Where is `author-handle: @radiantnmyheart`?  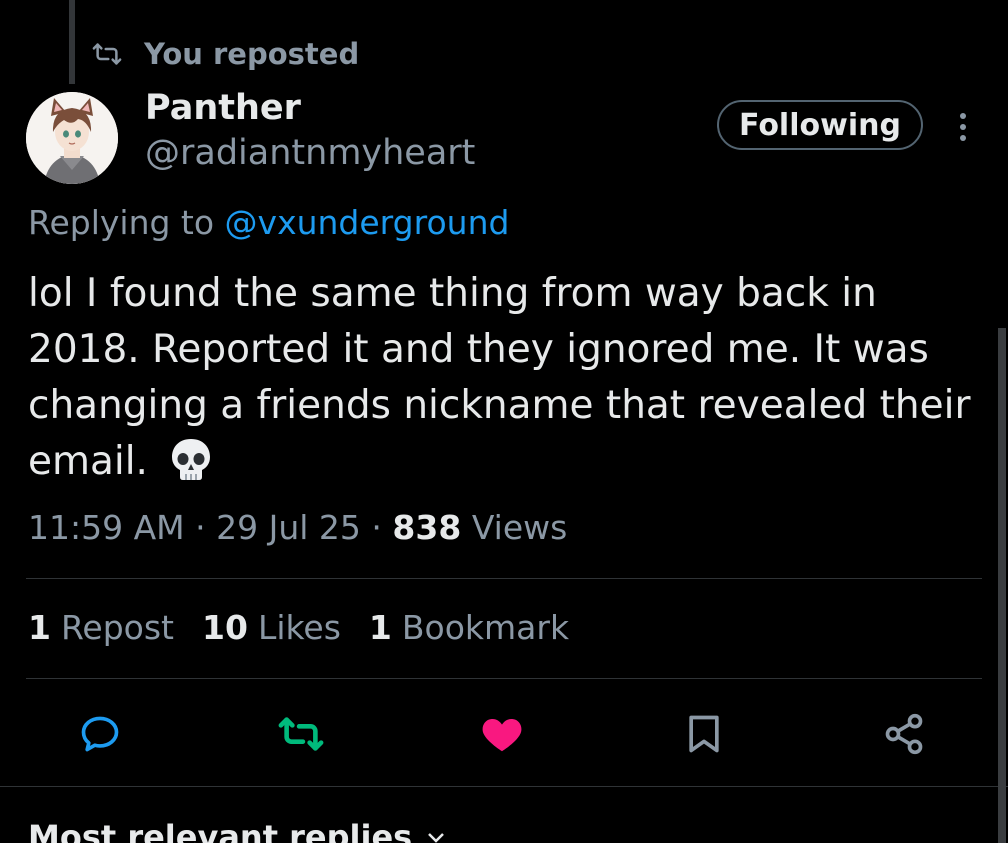 author-handle: @radiantnmyheart is located at coordinates (310, 153).